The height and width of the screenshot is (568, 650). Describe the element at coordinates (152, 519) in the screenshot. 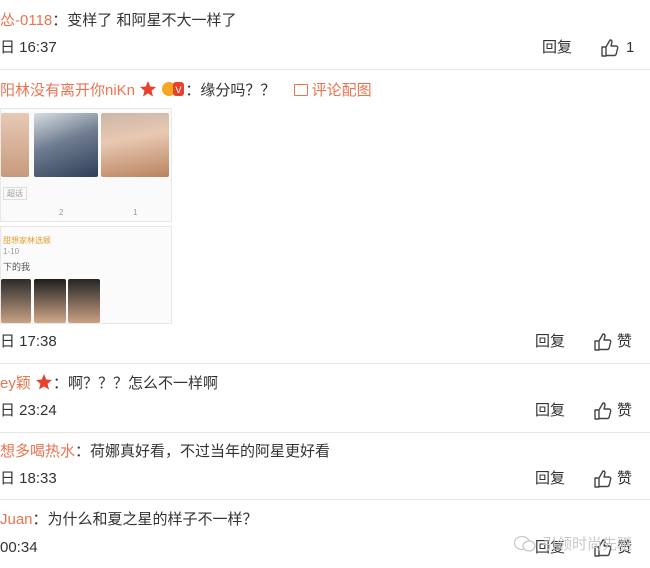

I see `comment-text: 为什么和夏之星的样子不一样？` at that location.